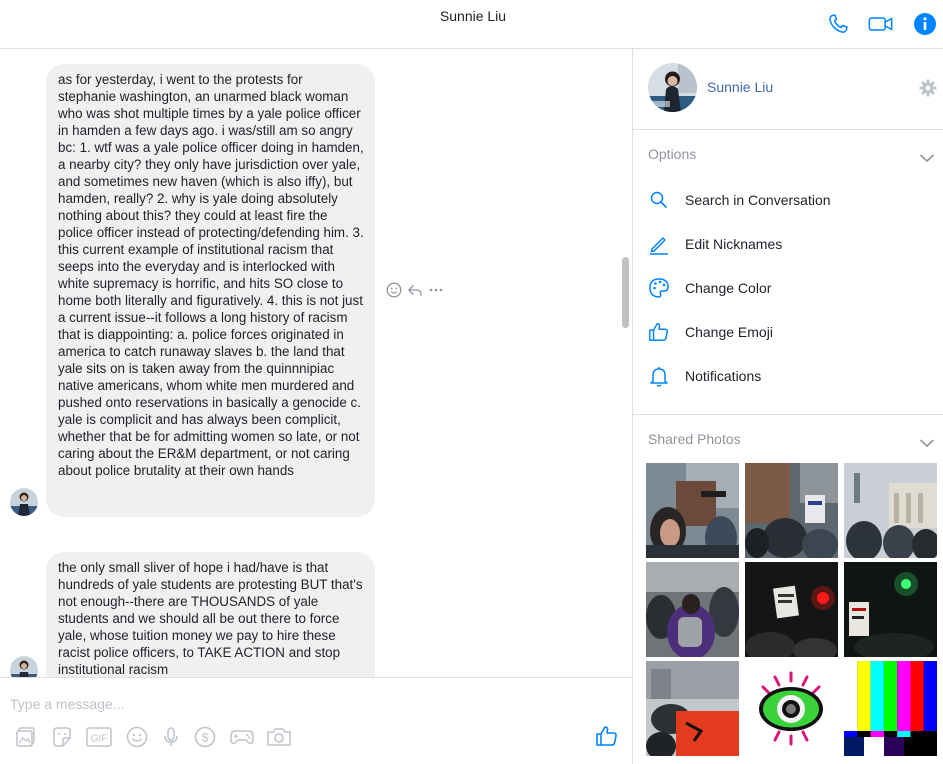  Describe the element at coordinates (740, 87) in the screenshot. I see `profile-name: Sunnie Liu` at that location.